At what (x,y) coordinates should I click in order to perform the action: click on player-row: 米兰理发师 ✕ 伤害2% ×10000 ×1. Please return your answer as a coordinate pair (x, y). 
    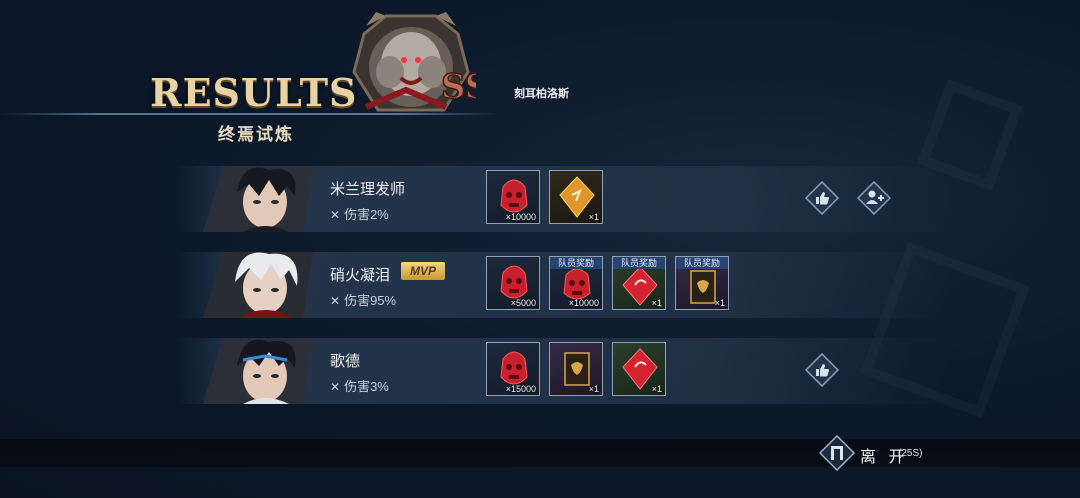
    Looking at the image, I should click on (562, 199).